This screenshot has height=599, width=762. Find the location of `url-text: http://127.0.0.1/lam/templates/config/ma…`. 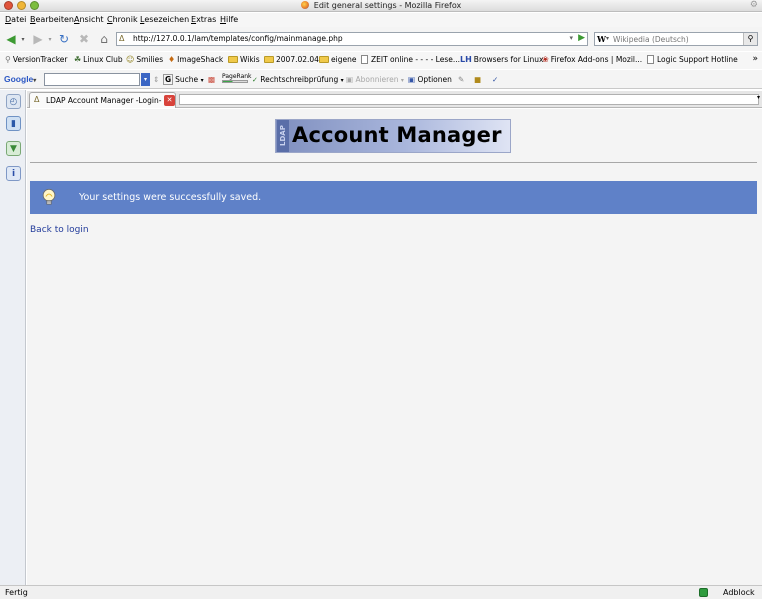

url-text: http://127.0.0.1/lam/templates/config/ma… is located at coordinates (238, 38).